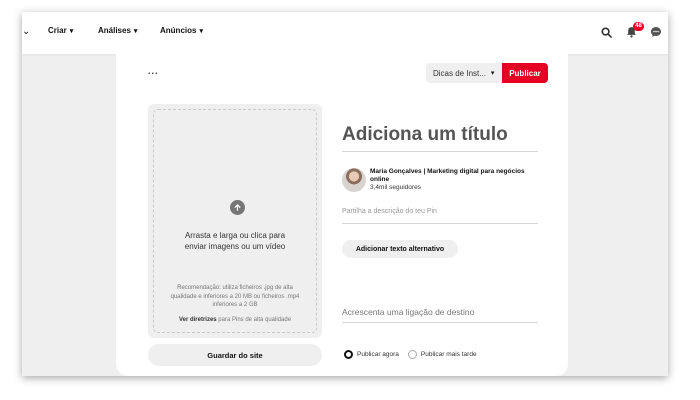  What do you see at coordinates (449, 354) in the screenshot?
I see `publish-later-label: Publicar mais tarde` at bounding box center [449, 354].